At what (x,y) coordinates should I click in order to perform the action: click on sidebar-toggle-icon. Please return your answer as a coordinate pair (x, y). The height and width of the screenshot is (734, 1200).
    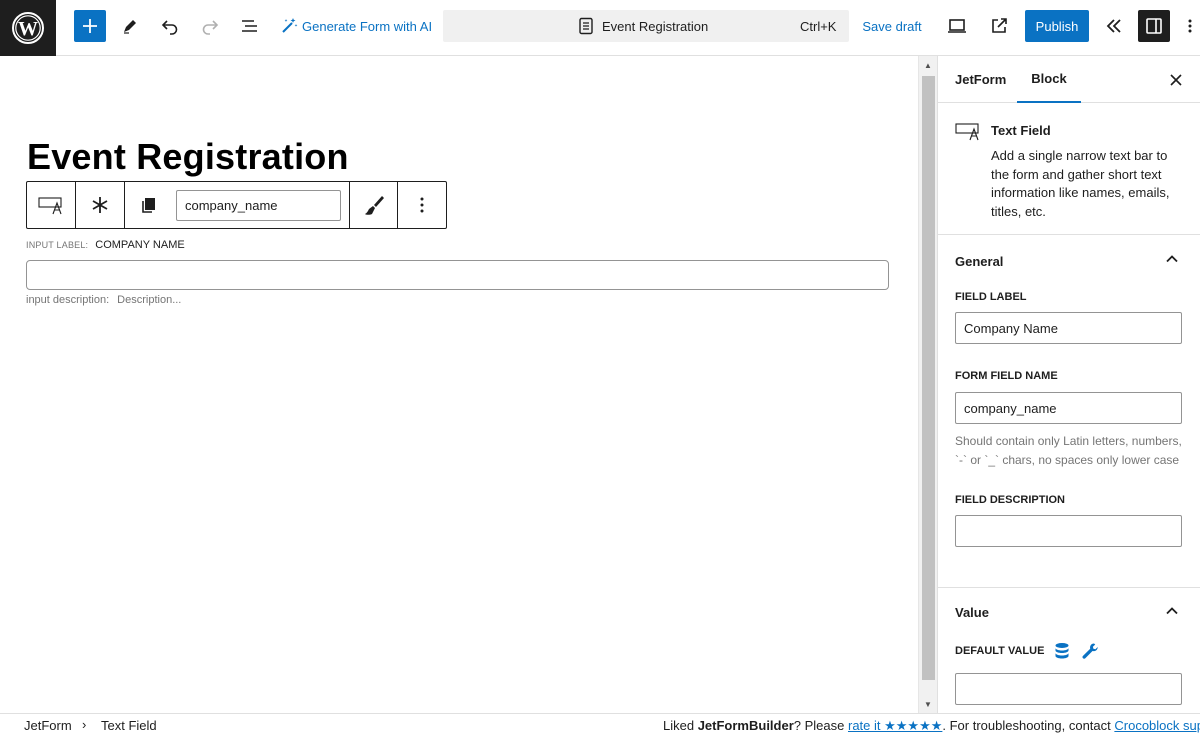
    Looking at the image, I should click on (1154, 26).